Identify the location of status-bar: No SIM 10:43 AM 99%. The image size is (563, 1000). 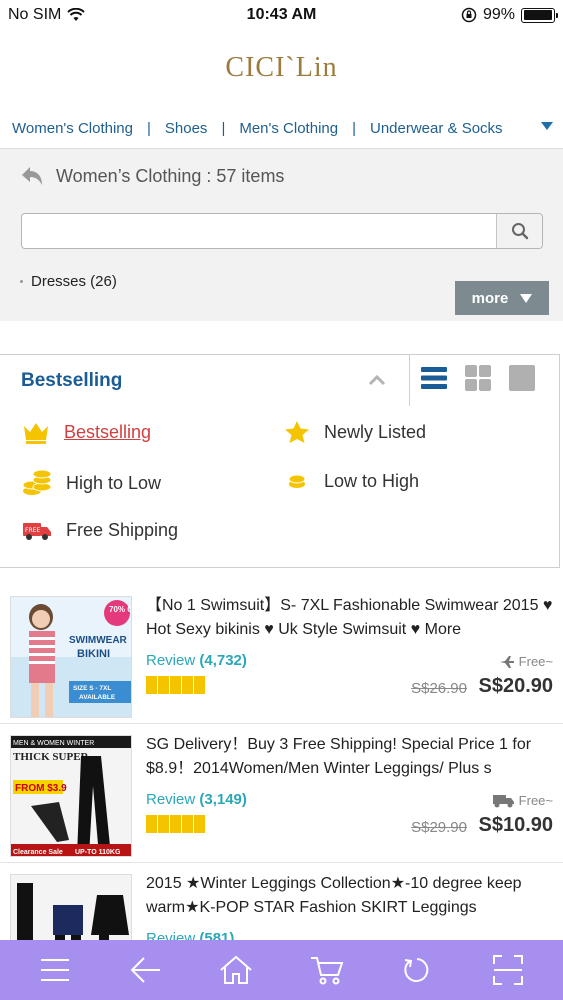
(281, 15).